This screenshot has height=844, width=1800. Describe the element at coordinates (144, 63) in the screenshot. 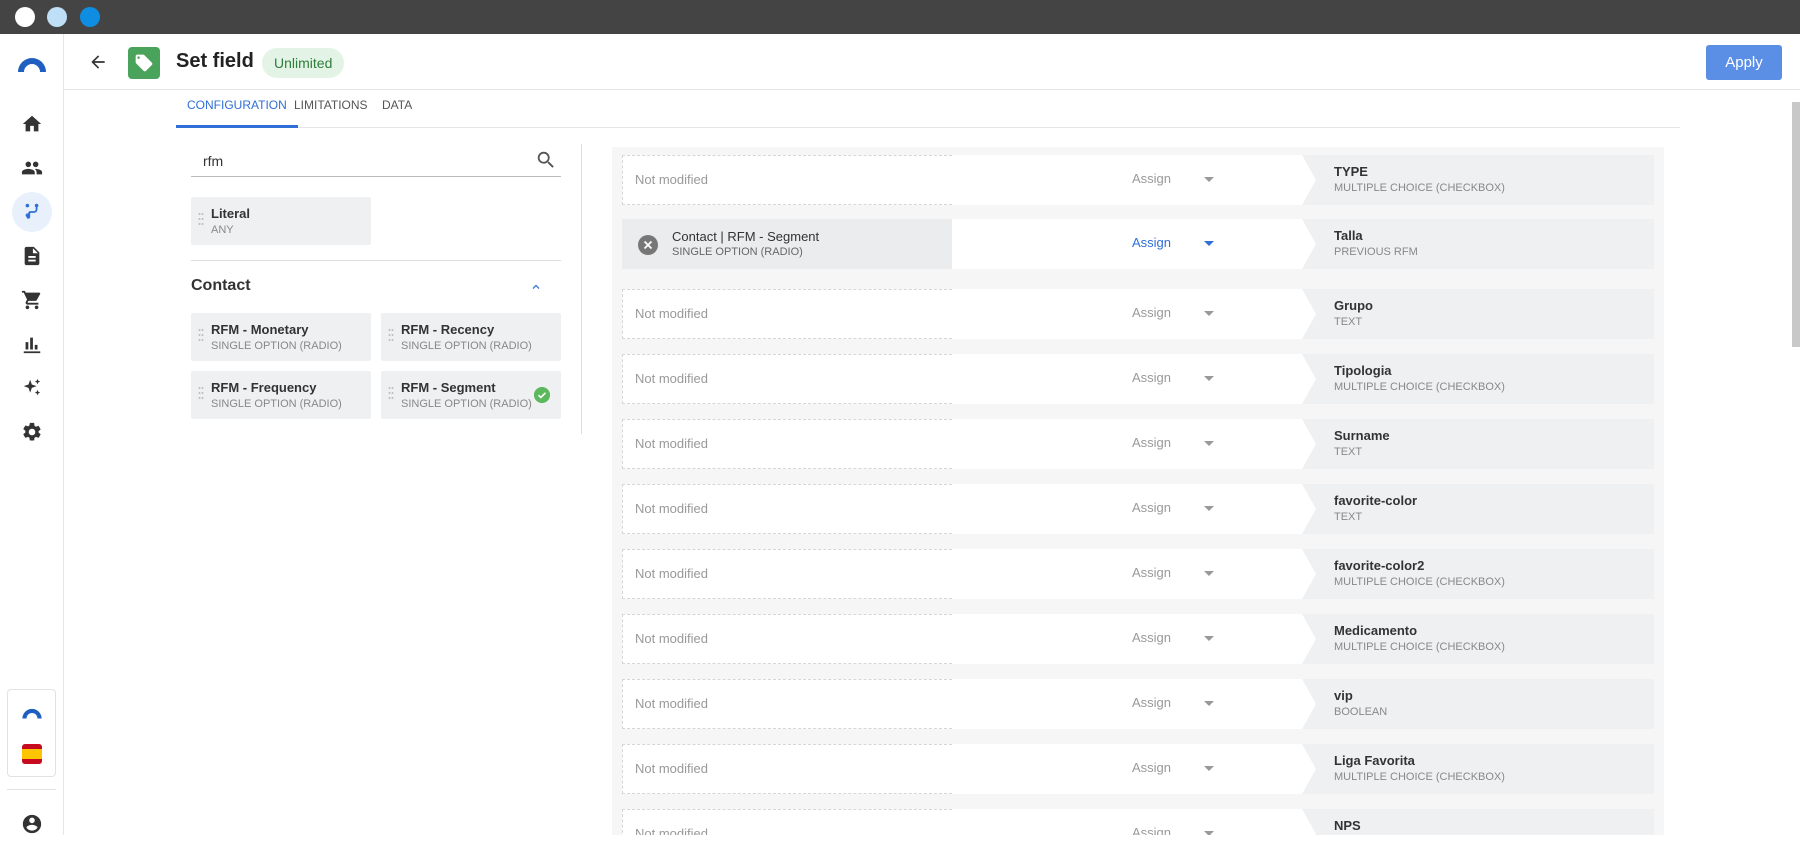

I see `tag-icon` at that location.